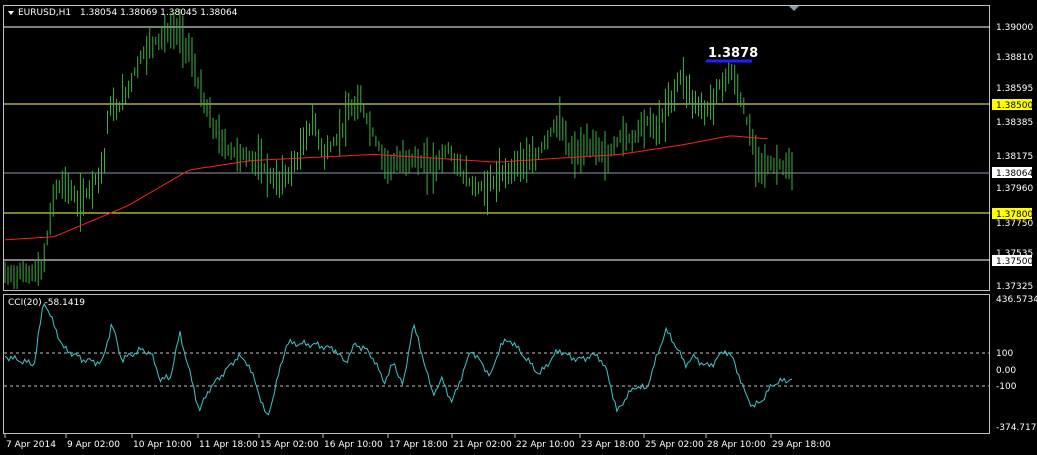 Image resolution: width=1037 pixels, height=455 pixels. I want to click on y-tick-label: 1.37960, so click(1014, 189).